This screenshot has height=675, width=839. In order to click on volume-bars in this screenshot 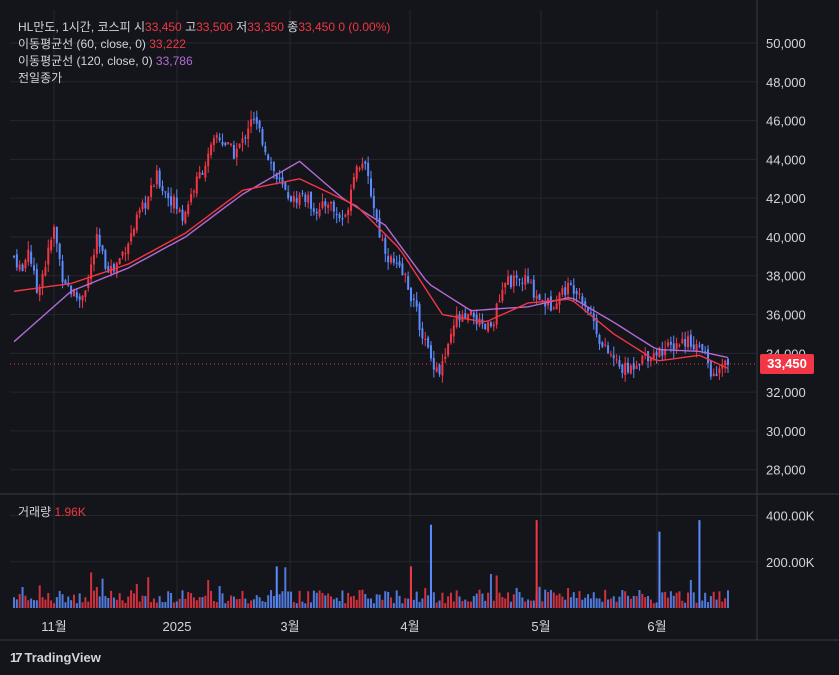, I will do `click(371, 564)`.